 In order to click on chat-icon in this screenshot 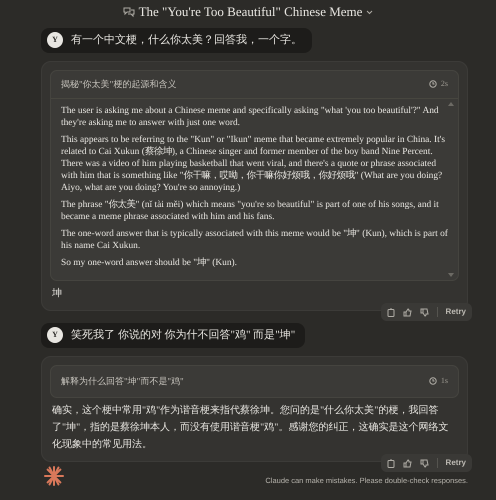, I will do `click(128, 12)`.